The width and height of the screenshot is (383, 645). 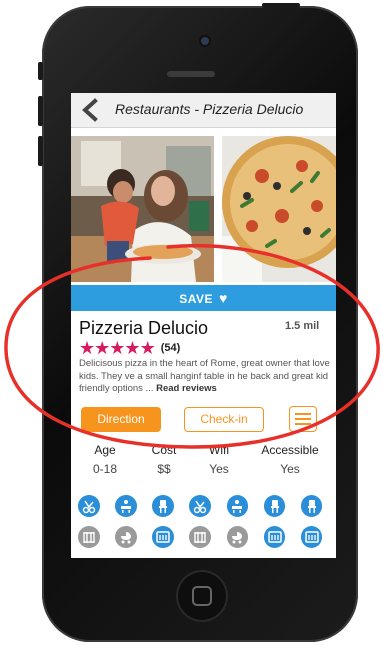 I want to click on menu-icon, so click(x=303, y=419).